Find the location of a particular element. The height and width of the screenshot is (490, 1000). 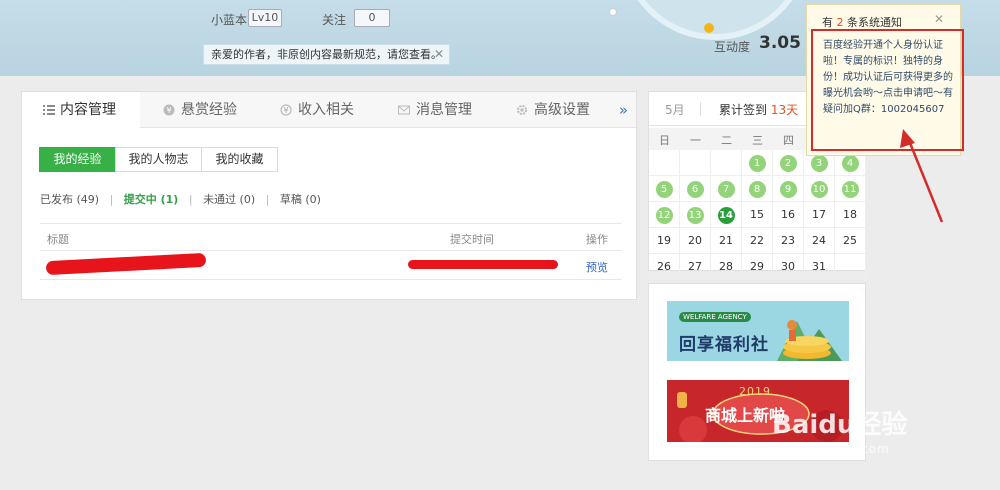

watermark-brand: Baidu经验 is located at coordinates (840, 425).